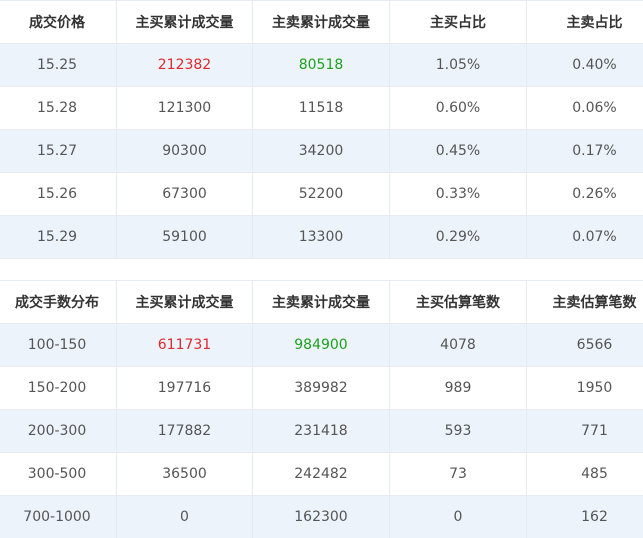  What do you see at coordinates (584, 474) in the screenshot?
I see `cell-sell-count: 485` at bounding box center [584, 474].